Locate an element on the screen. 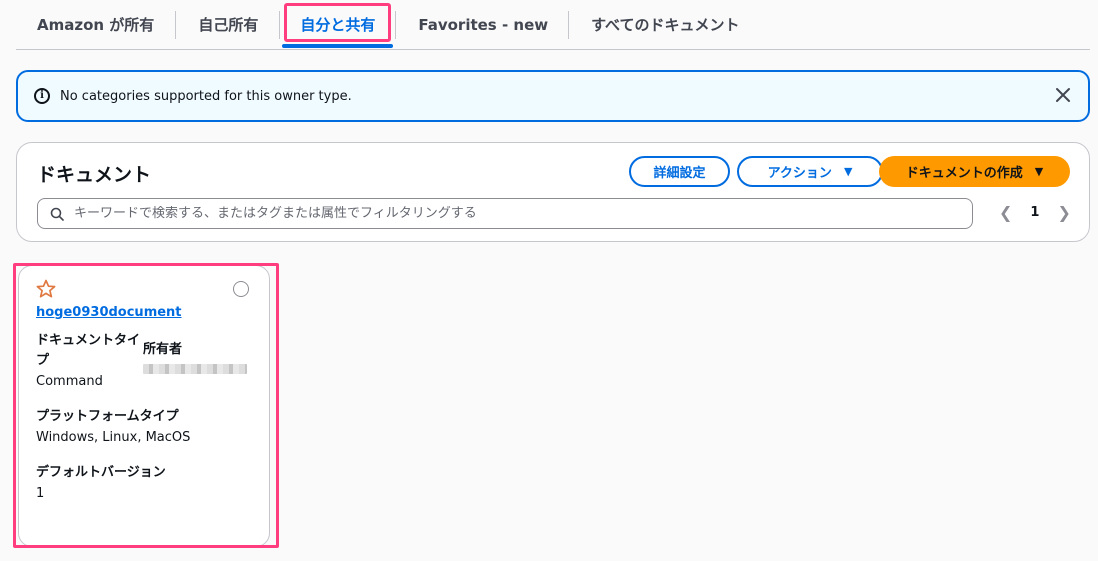 The height and width of the screenshot is (561, 1098). select-radio is located at coordinates (241, 289).